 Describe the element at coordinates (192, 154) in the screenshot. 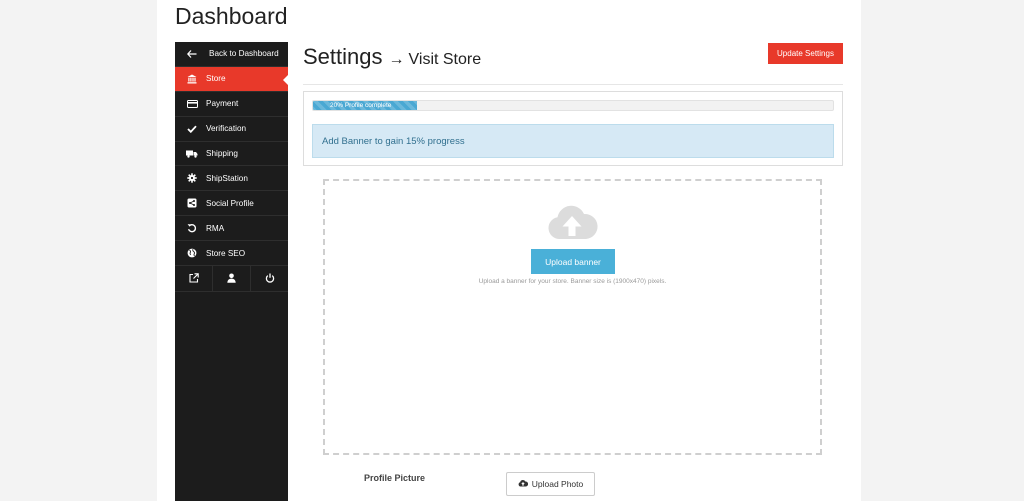

I see `truck-icon` at that location.